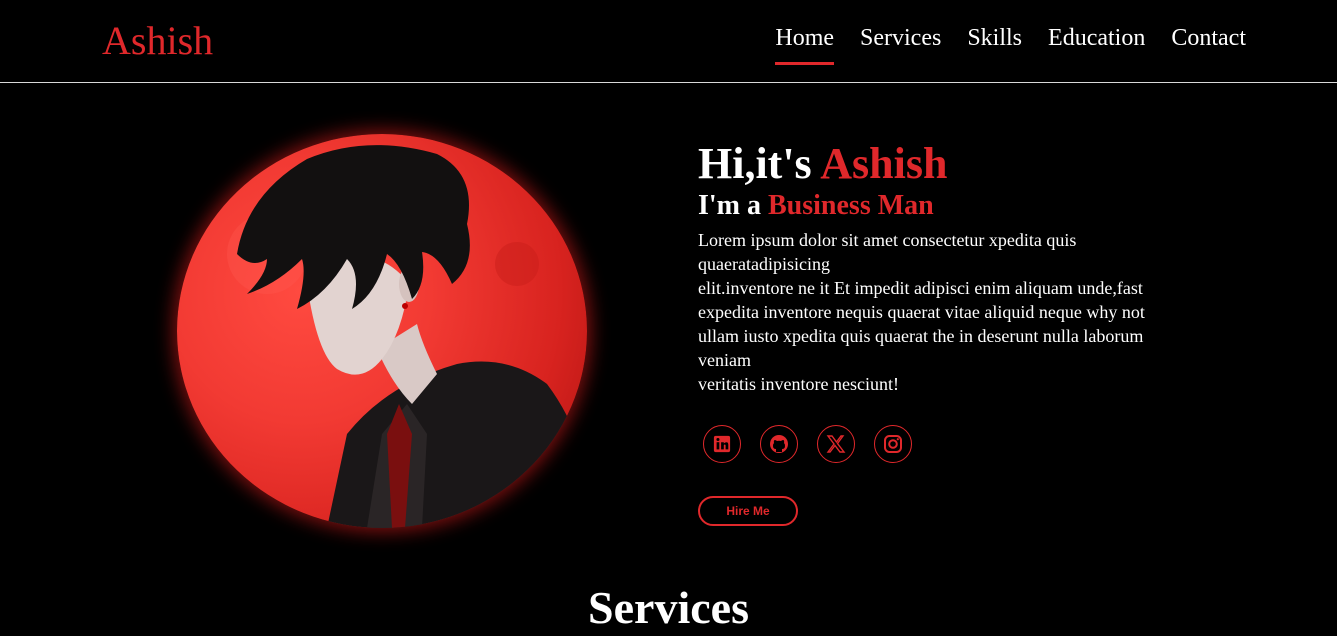  Describe the element at coordinates (805, 44) in the screenshot. I see `nav-item-home: Home` at that location.